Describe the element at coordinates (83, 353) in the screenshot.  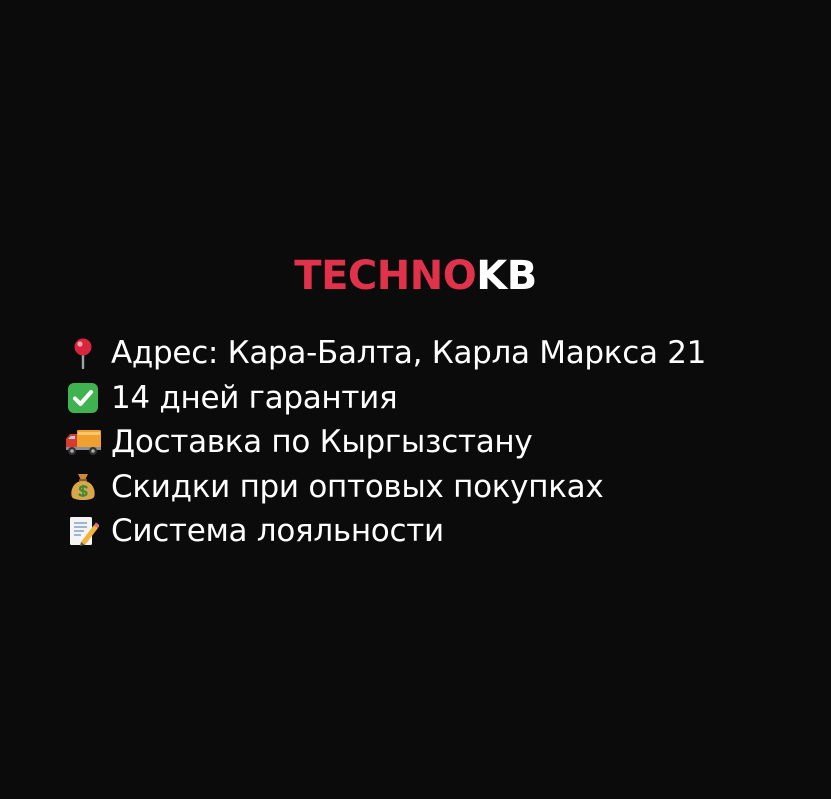
I see `pushpin-icon` at that location.